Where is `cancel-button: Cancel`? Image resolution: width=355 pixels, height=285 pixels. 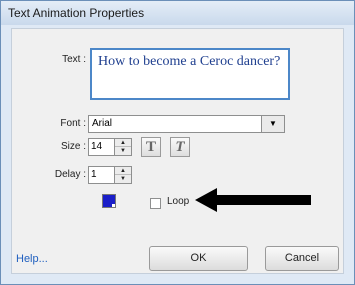
cancel-button: Cancel is located at coordinates (302, 258).